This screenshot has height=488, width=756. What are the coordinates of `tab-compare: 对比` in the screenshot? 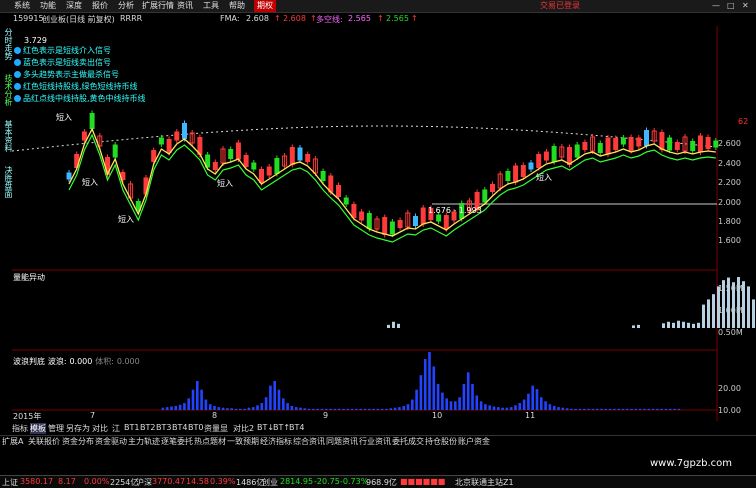 It's located at (100, 428).